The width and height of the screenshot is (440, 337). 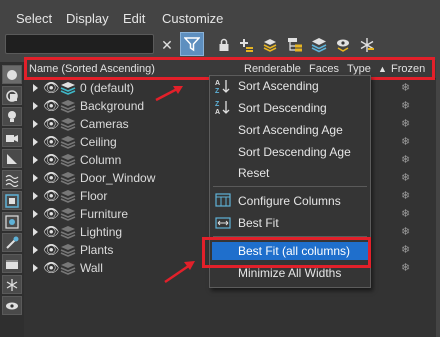 What do you see at coordinates (175, 185) in the screenshot?
I see `annotation-arrows` at bounding box center [175, 185].